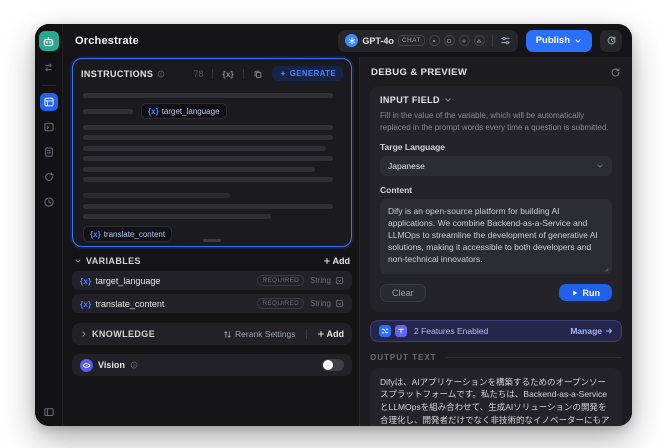 Image resolution: width=664 pixels, height=448 pixels. Describe the element at coordinates (336, 261) in the screenshot. I see `add-variable-button: Add` at that location.